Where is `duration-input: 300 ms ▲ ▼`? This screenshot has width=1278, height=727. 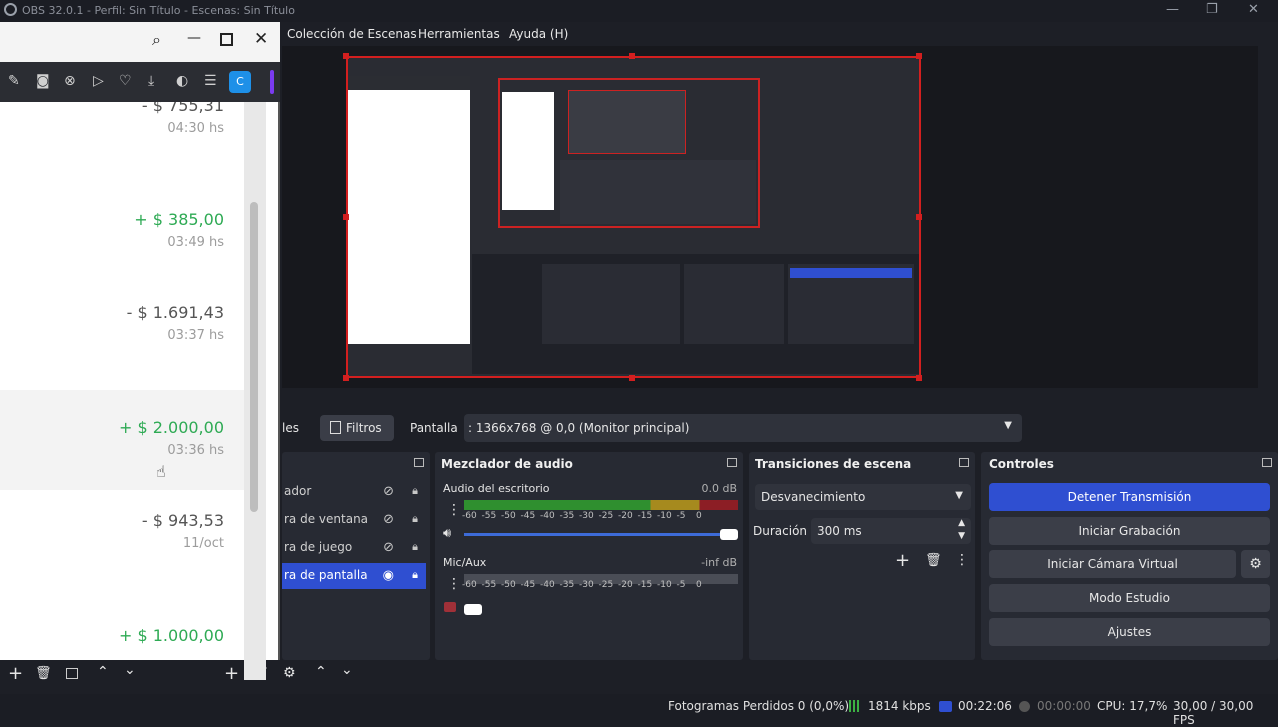
duration-input: 300 ms ▲ ▼ is located at coordinates (891, 531).